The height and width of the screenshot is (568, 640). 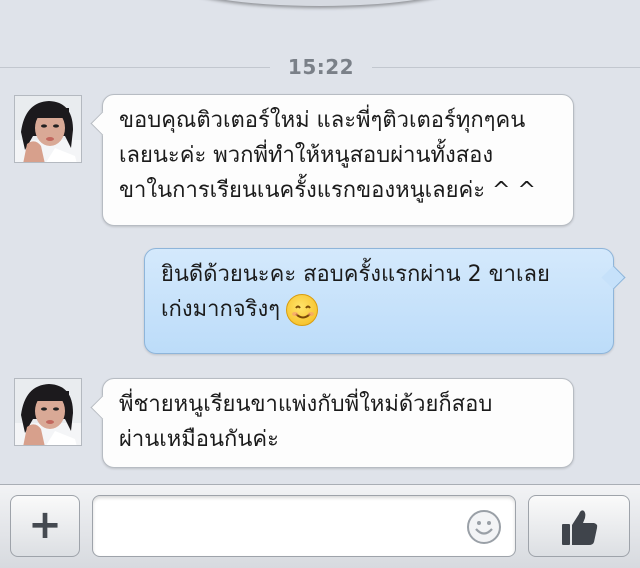 I want to click on smiley-icon, so click(x=484, y=527).